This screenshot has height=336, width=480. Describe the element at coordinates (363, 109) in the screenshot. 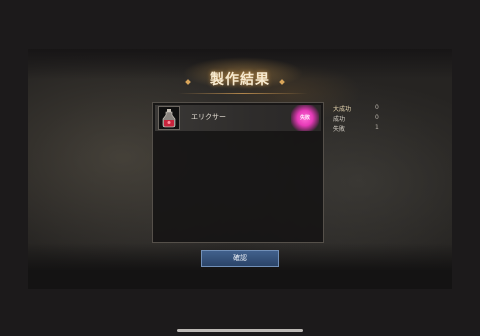

I see `stat-great-success: 大成功 0` at that location.